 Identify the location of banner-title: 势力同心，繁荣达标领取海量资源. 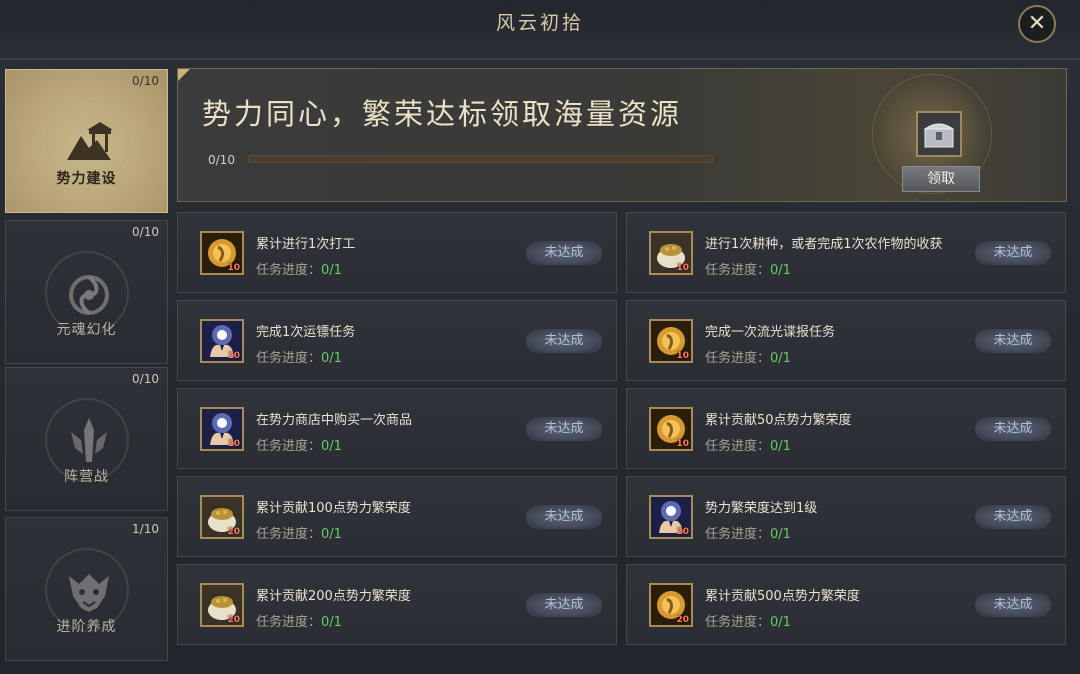
(442, 114).